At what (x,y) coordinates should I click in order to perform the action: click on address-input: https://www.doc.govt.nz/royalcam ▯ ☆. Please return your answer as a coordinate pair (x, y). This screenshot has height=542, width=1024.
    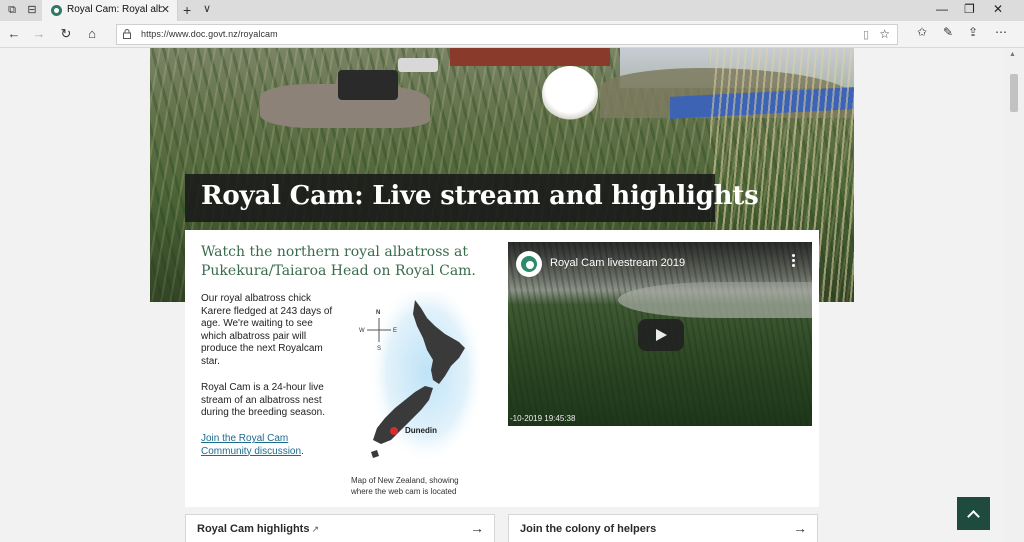
    Looking at the image, I should click on (507, 34).